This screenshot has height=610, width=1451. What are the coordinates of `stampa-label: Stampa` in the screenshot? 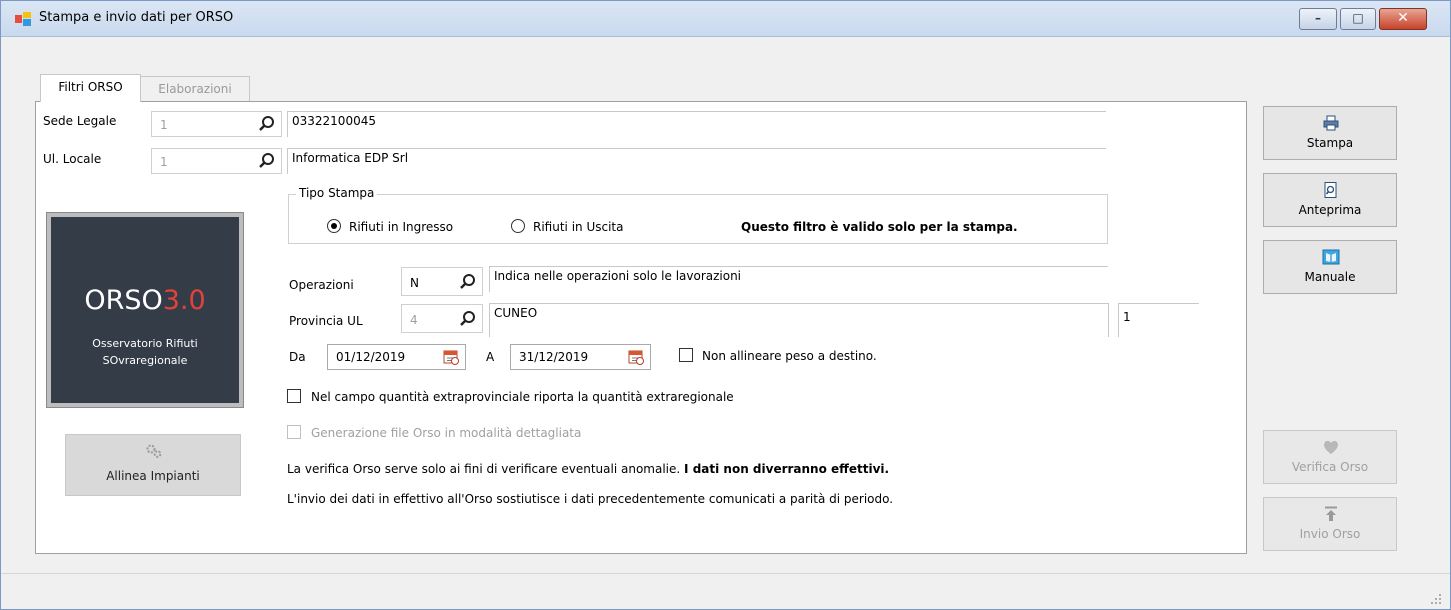 It's located at (1330, 143).